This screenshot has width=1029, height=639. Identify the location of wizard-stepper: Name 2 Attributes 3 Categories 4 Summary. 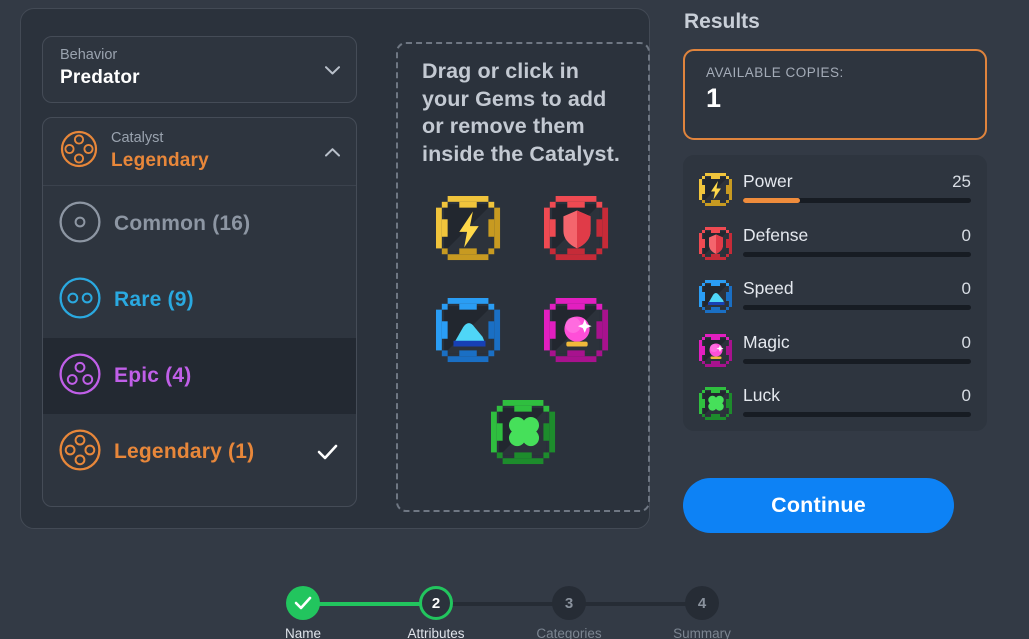
(503, 612).